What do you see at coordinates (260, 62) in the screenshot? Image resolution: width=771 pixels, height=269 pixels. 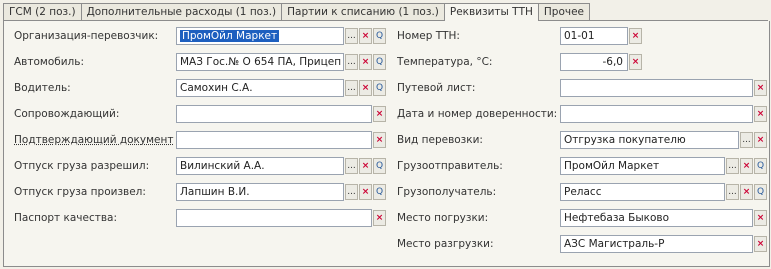 I see `vehicle-field: МАЗ Гос.№ О 654 ПА, Прицеп` at bounding box center [260, 62].